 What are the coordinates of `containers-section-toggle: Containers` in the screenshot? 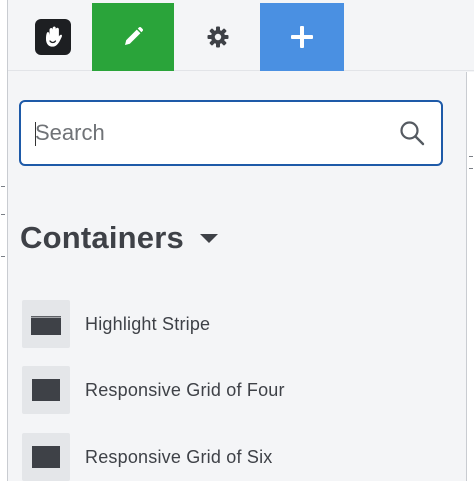 It's located at (119, 238).